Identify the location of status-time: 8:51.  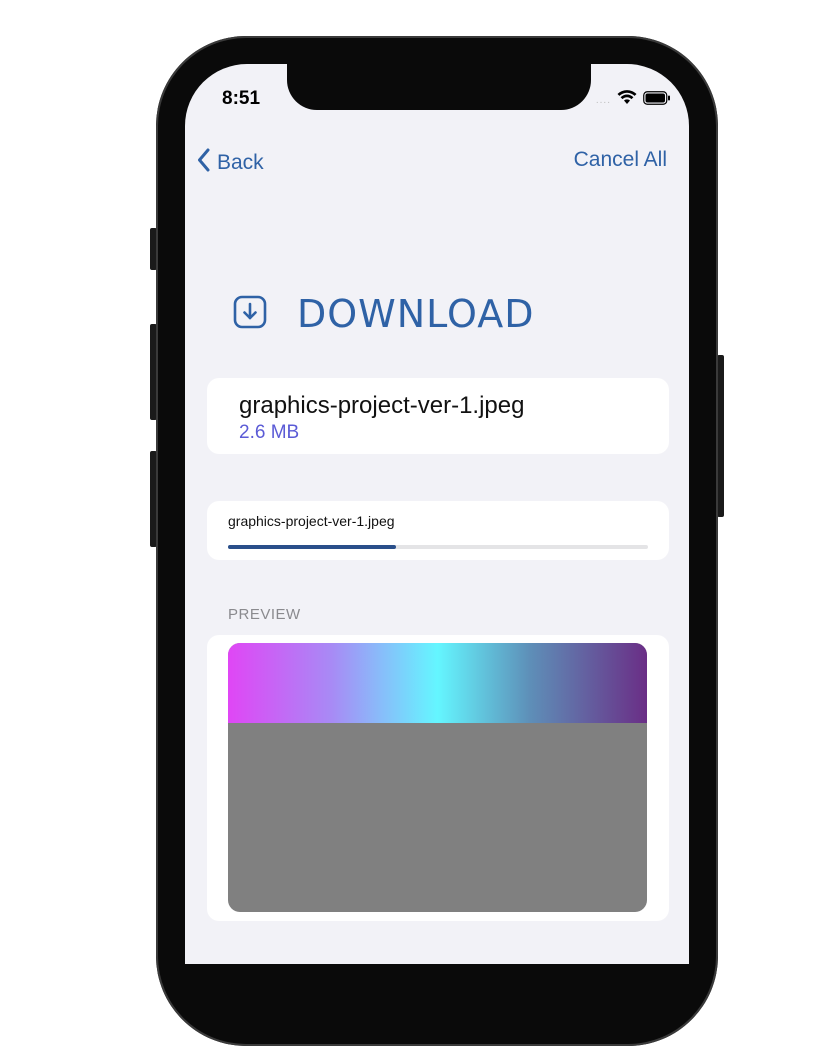
(241, 98).